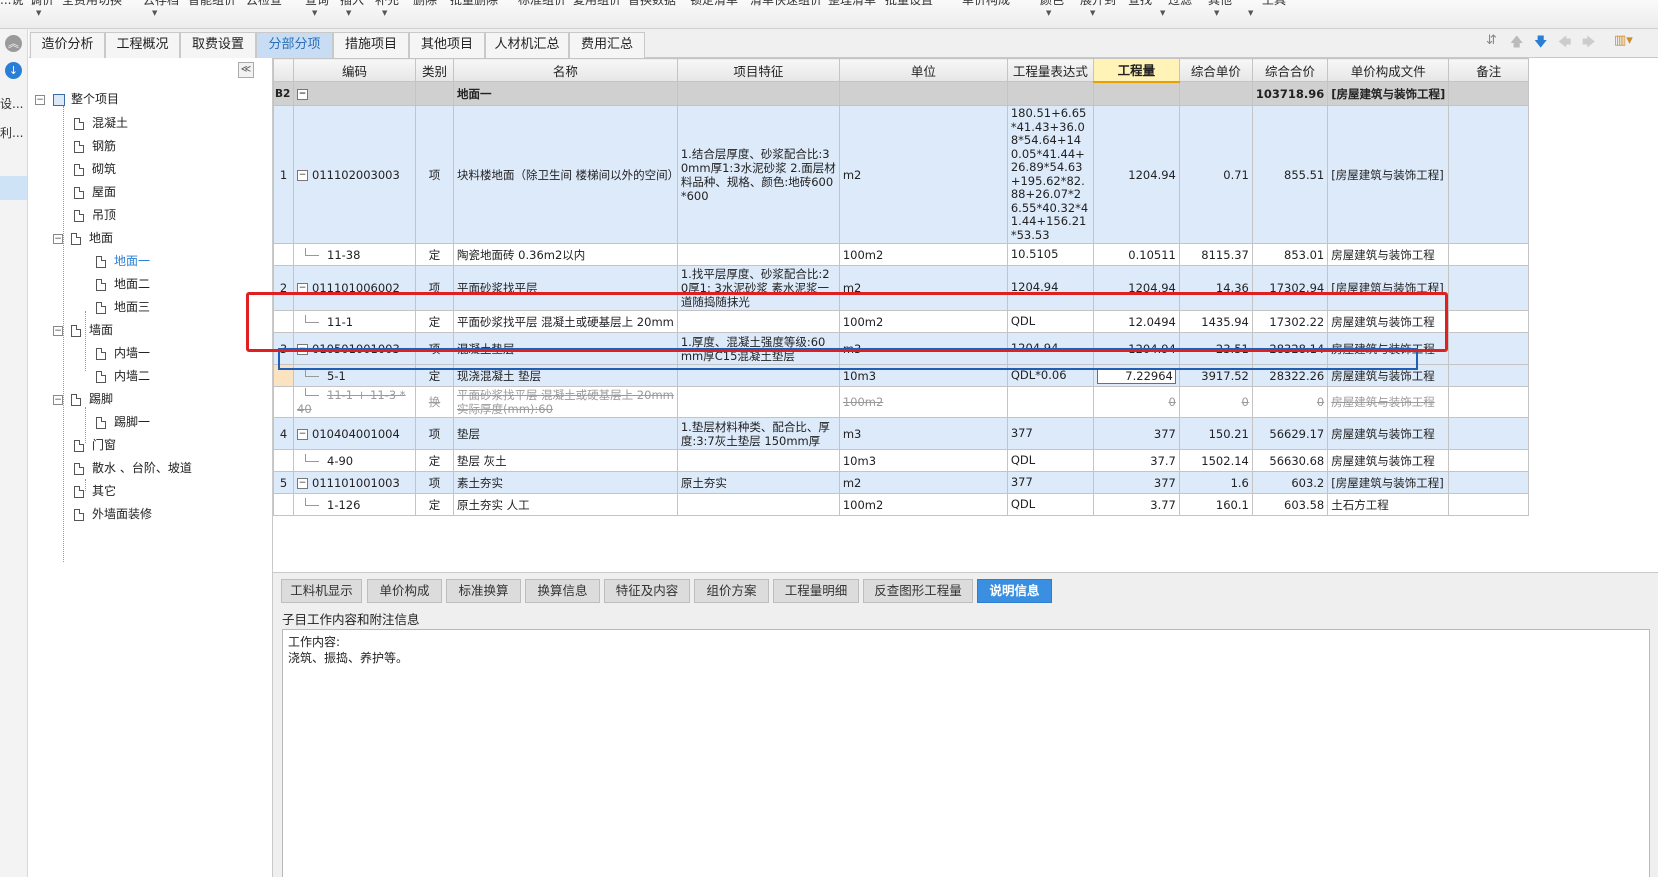 This screenshot has height=877, width=1658. Describe the element at coordinates (597, 4) in the screenshot. I see `toolbar-item: 复用组价` at that location.